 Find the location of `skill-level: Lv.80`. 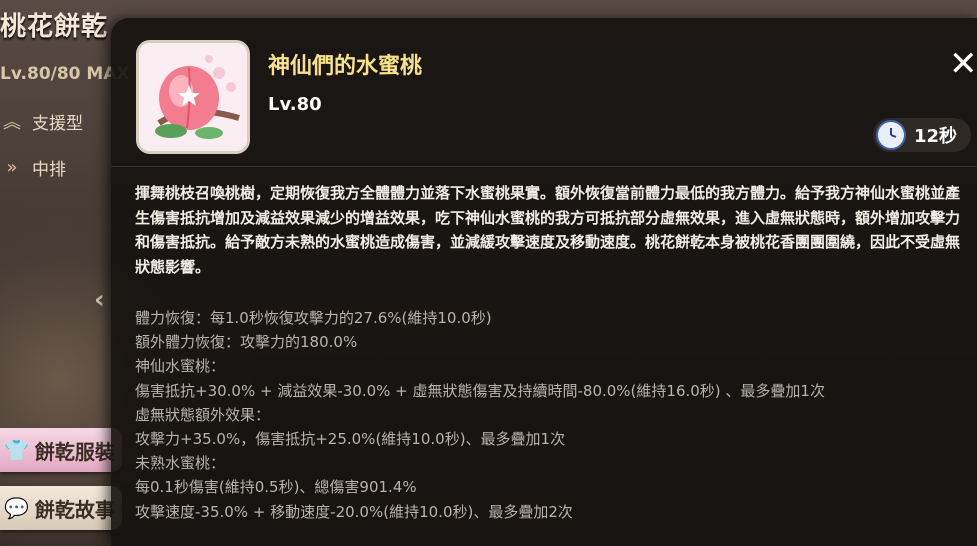

skill-level: Lv.80 is located at coordinates (295, 104).